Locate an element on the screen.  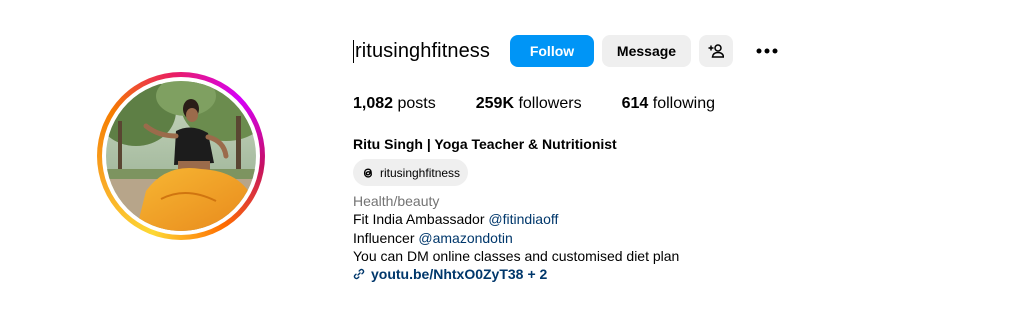
mention-link-fitindiaoff: @fitindiaoff is located at coordinates (523, 219).